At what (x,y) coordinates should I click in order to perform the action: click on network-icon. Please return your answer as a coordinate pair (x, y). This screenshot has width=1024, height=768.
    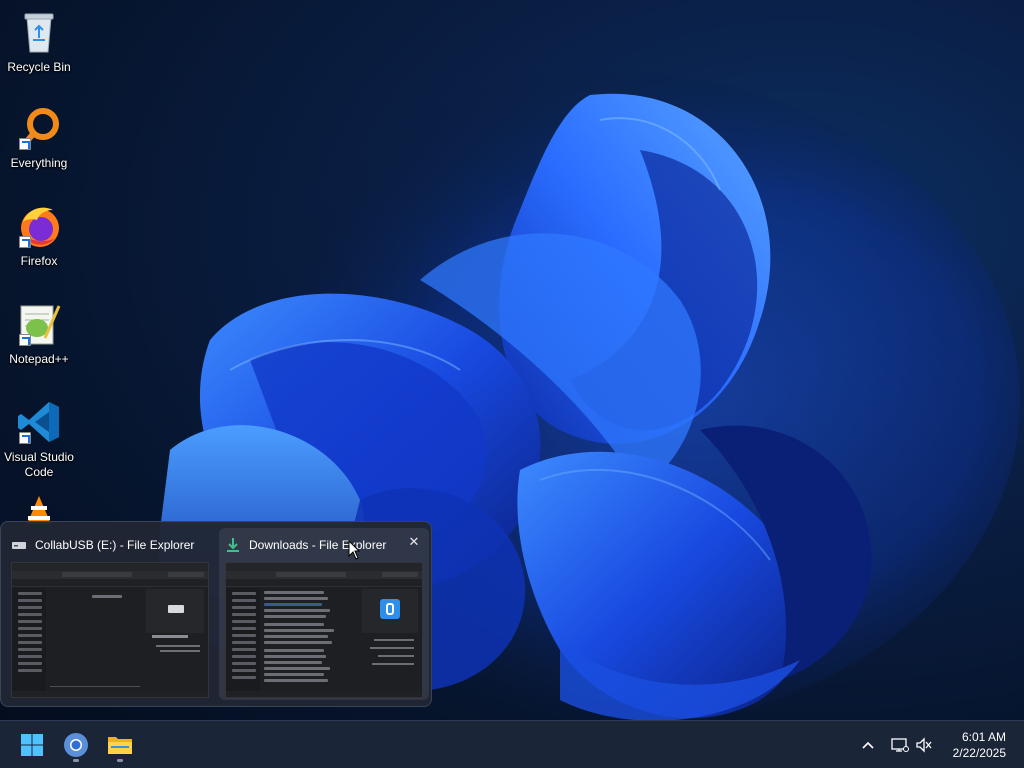
    Looking at the image, I should click on (900, 745).